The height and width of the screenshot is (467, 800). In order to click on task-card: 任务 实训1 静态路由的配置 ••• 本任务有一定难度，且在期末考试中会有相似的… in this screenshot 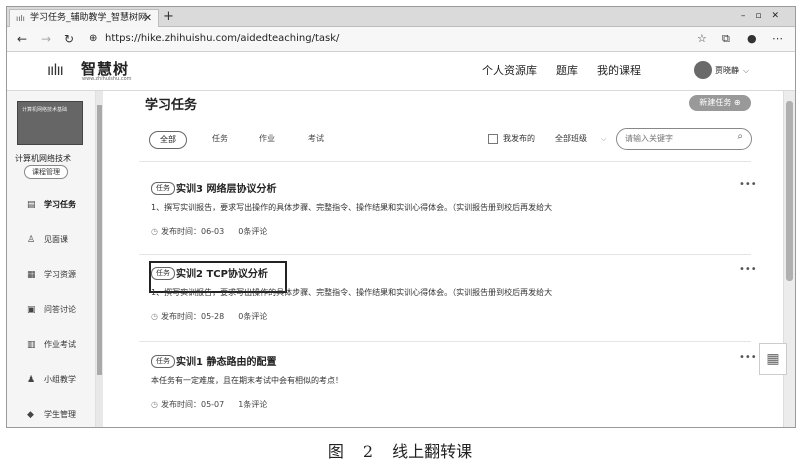, I will do `click(448, 386)`.